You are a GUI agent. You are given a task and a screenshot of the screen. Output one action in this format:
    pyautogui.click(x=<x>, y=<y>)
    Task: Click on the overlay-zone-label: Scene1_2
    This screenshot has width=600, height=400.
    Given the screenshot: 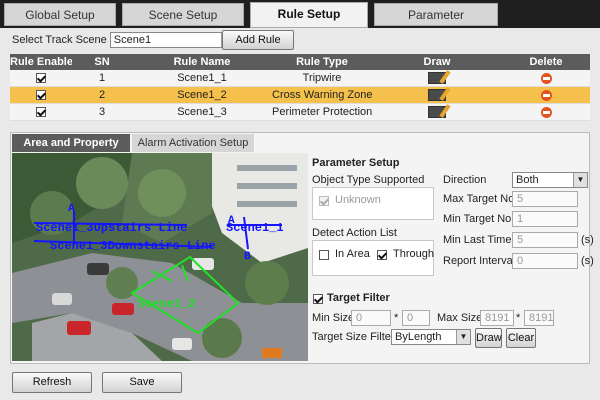 What is the action you would take?
    pyautogui.click(x=167, y=304)
    